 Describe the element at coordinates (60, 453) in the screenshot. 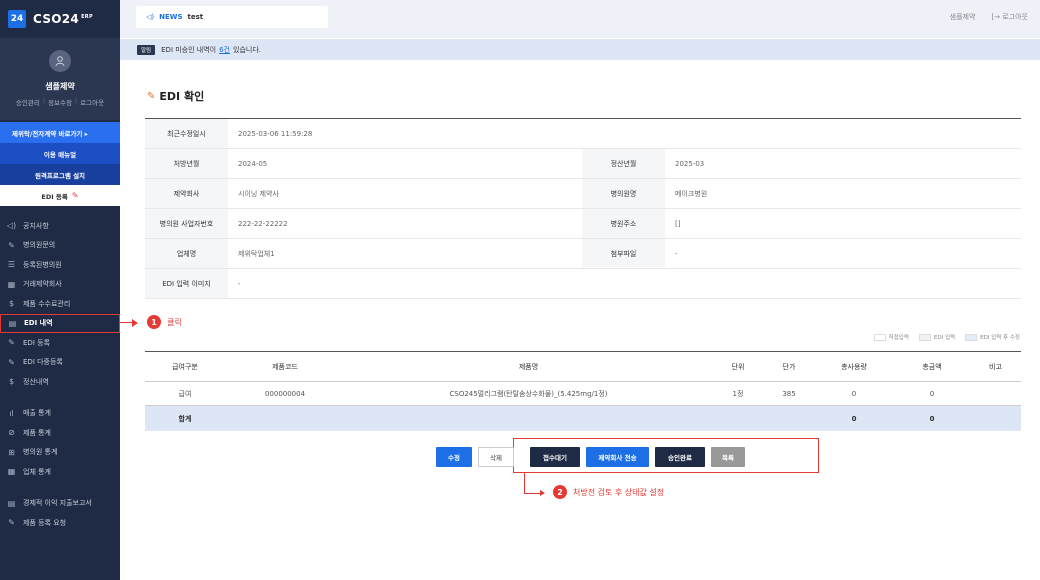

I see `sidebar-item-hospital-stats: ⊞ 병의원 통계` at that location.